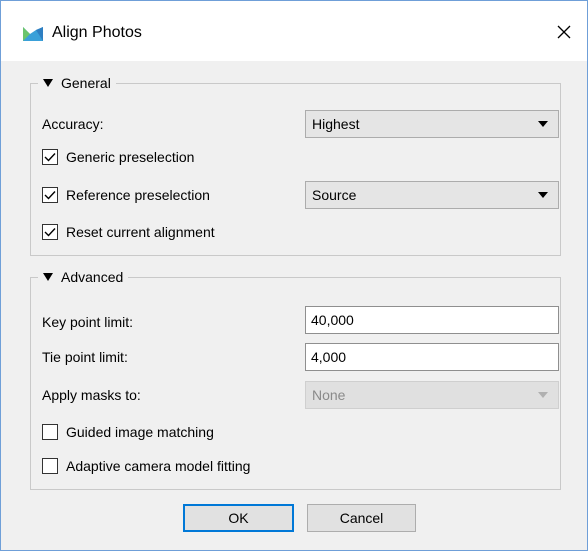 Image resolution: width=588 pixels, height=551 pixels. I want to click on window-title: Align Photos, so click(97, 32).